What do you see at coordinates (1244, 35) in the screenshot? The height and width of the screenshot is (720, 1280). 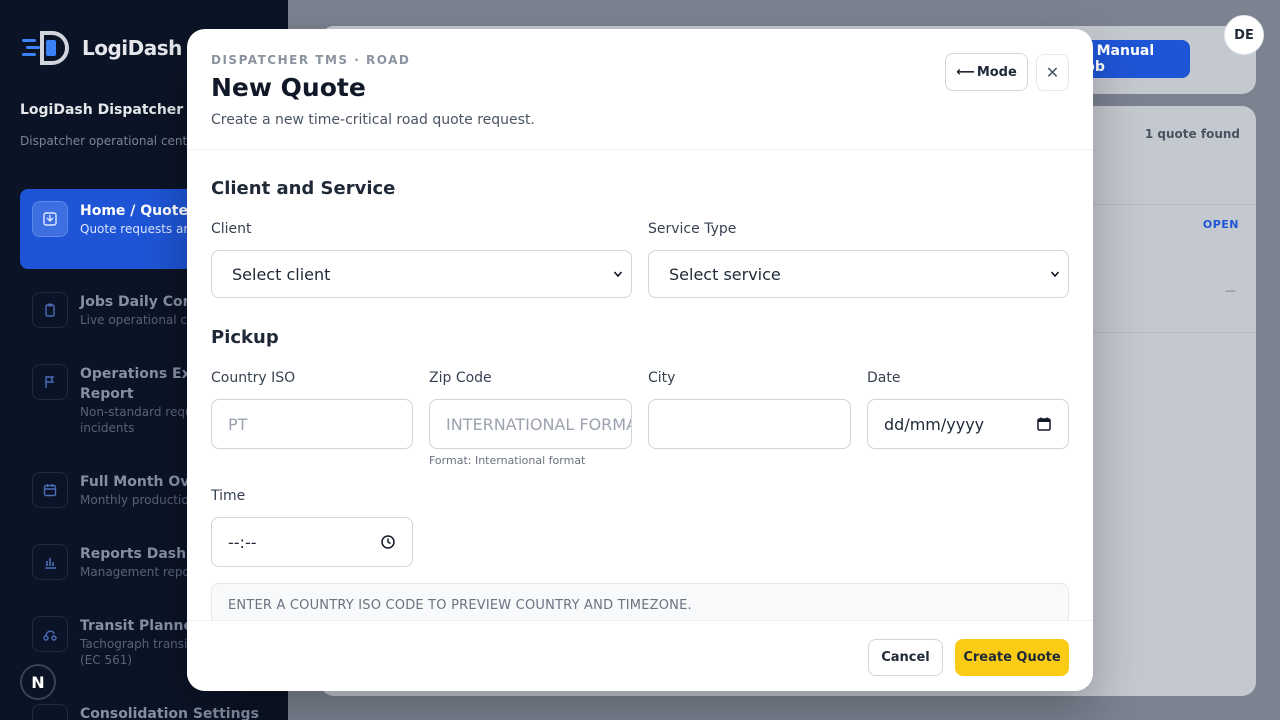 I see `user-avatar: DE` at bounding box center [1244, 35].